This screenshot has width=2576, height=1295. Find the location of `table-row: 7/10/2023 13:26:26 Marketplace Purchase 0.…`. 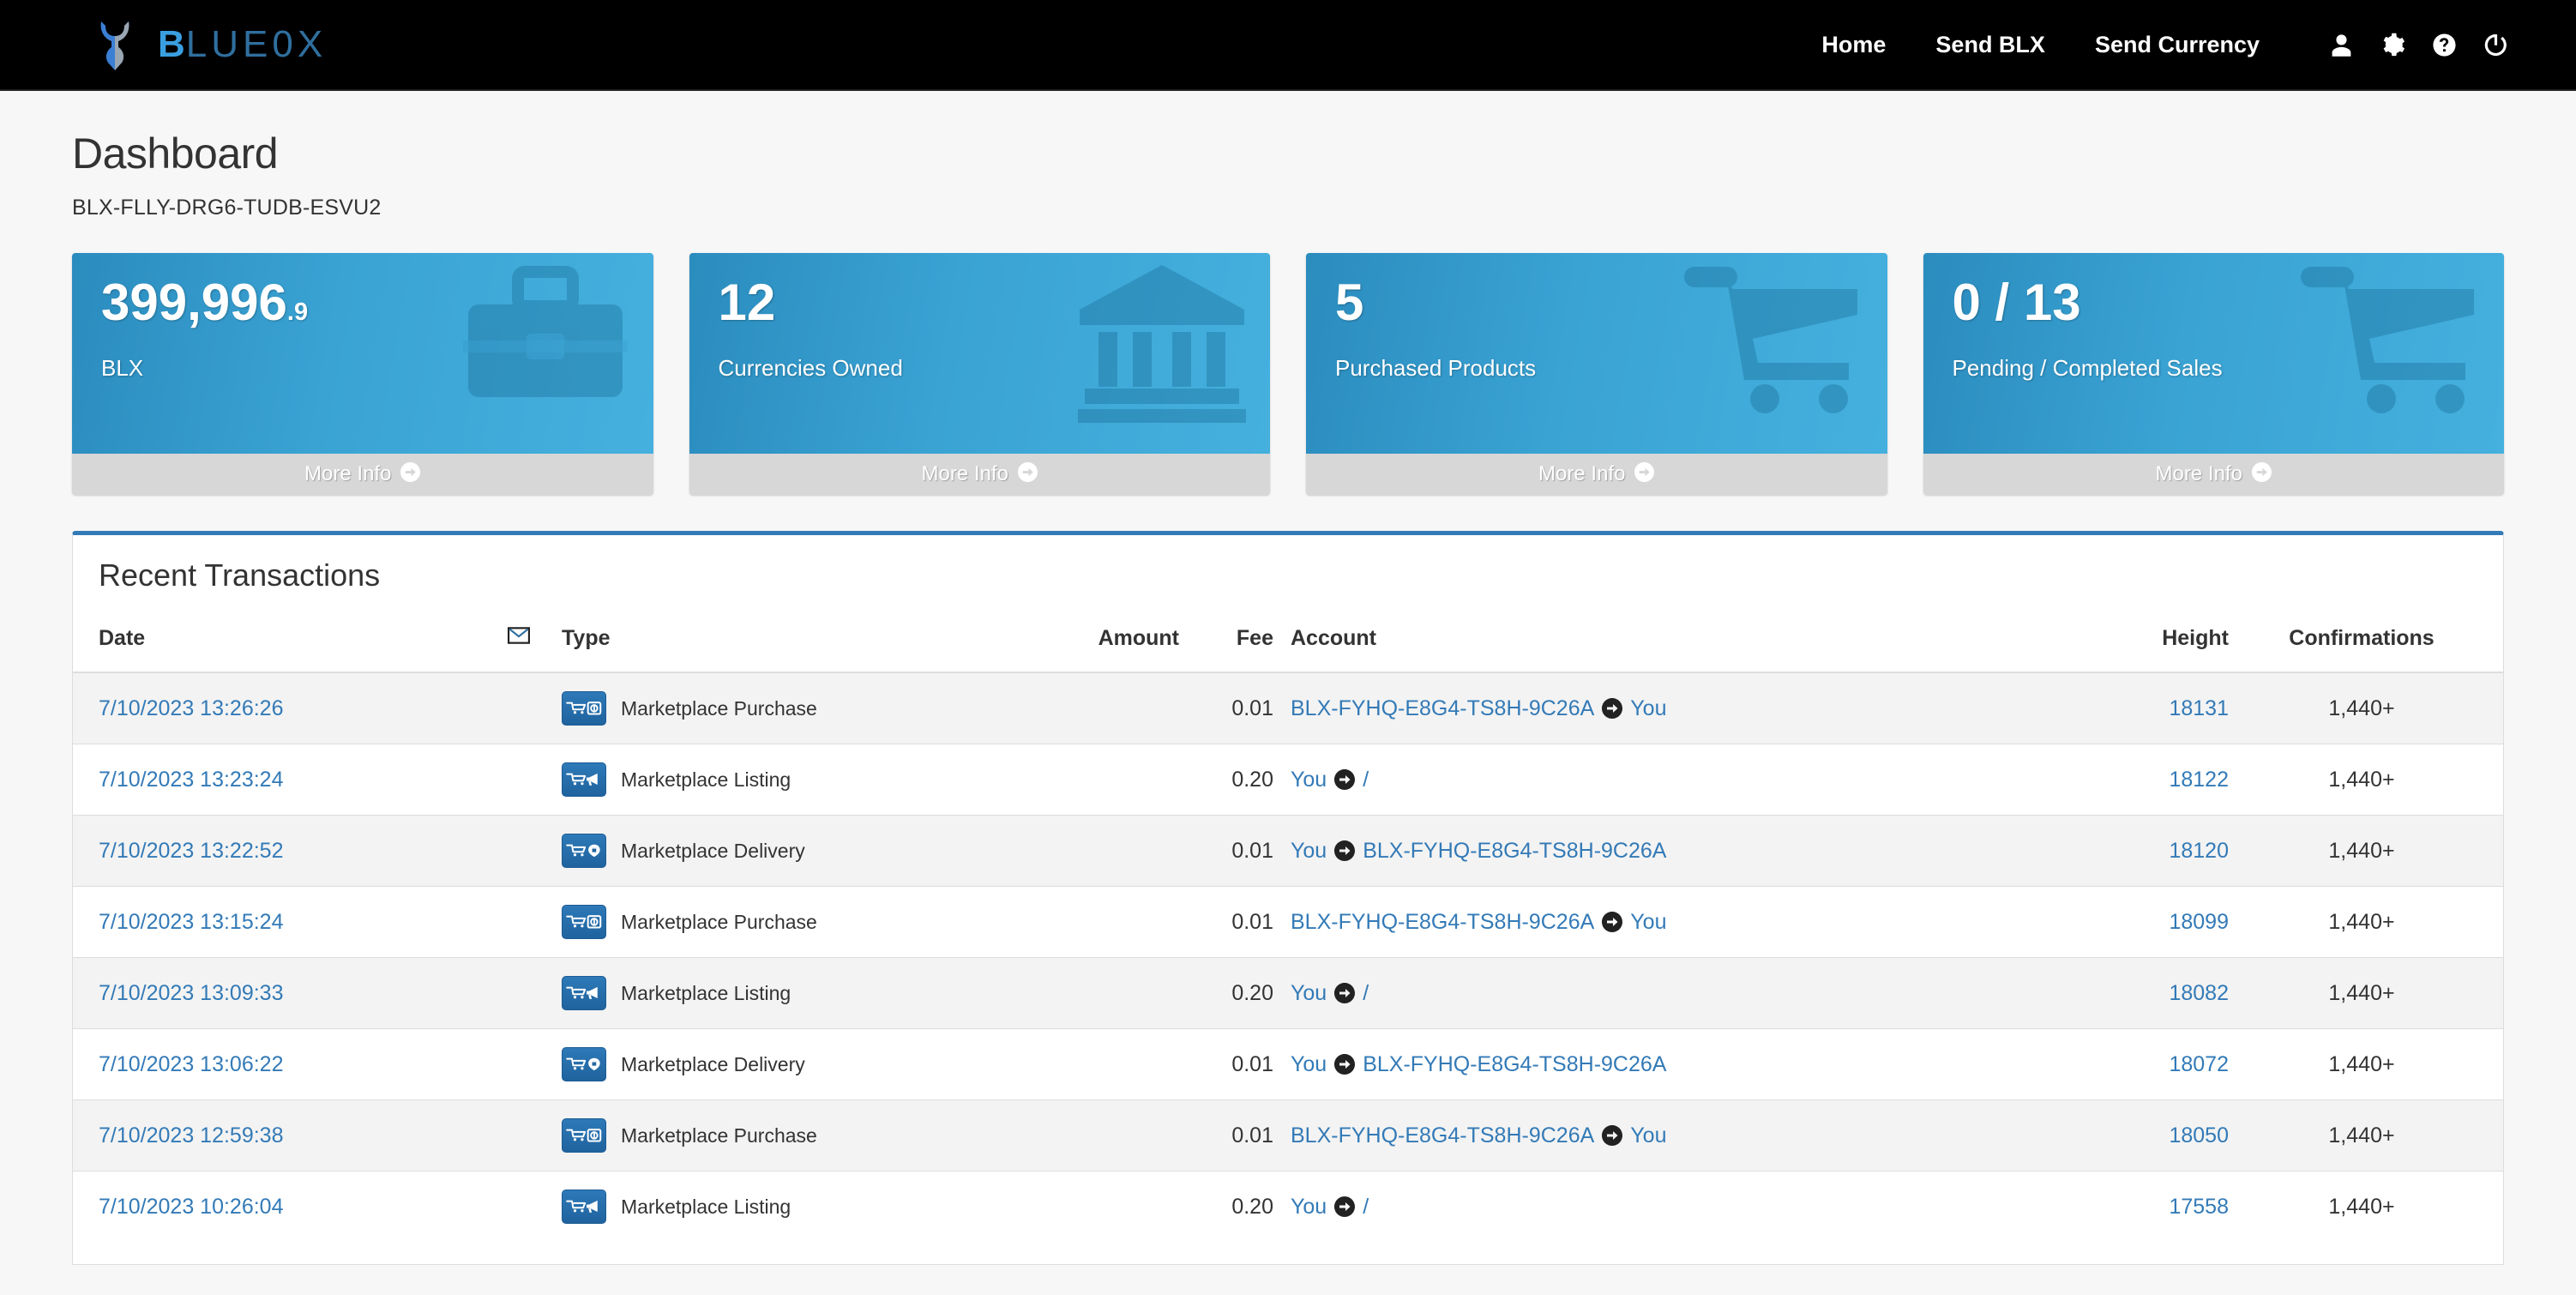

table-row: 7/10/2023 13:26:26 Marketplace Purchase 0.… is located at coordinates (1288, 708).